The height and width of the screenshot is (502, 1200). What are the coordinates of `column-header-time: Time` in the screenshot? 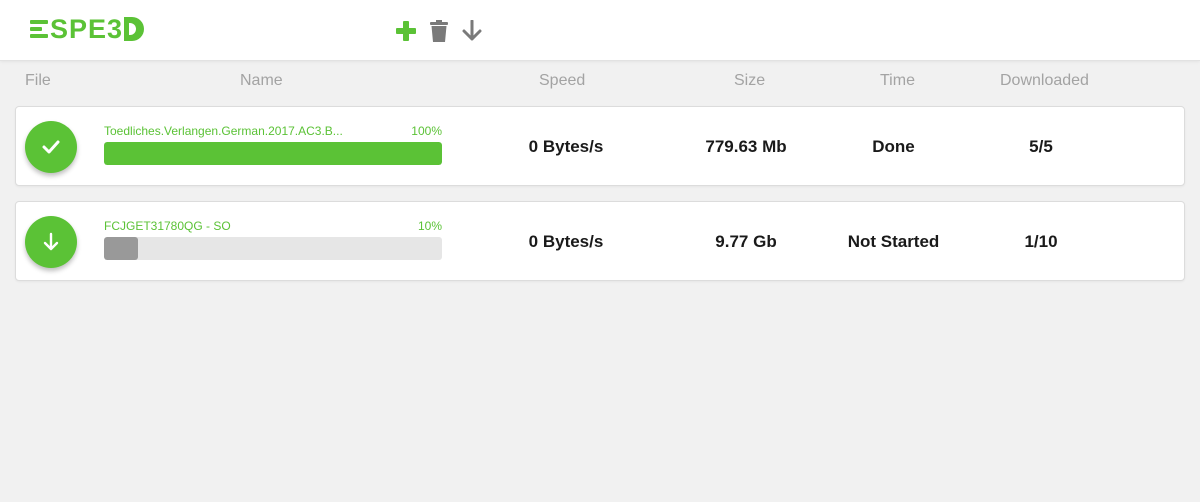 It's located at (897, 80).